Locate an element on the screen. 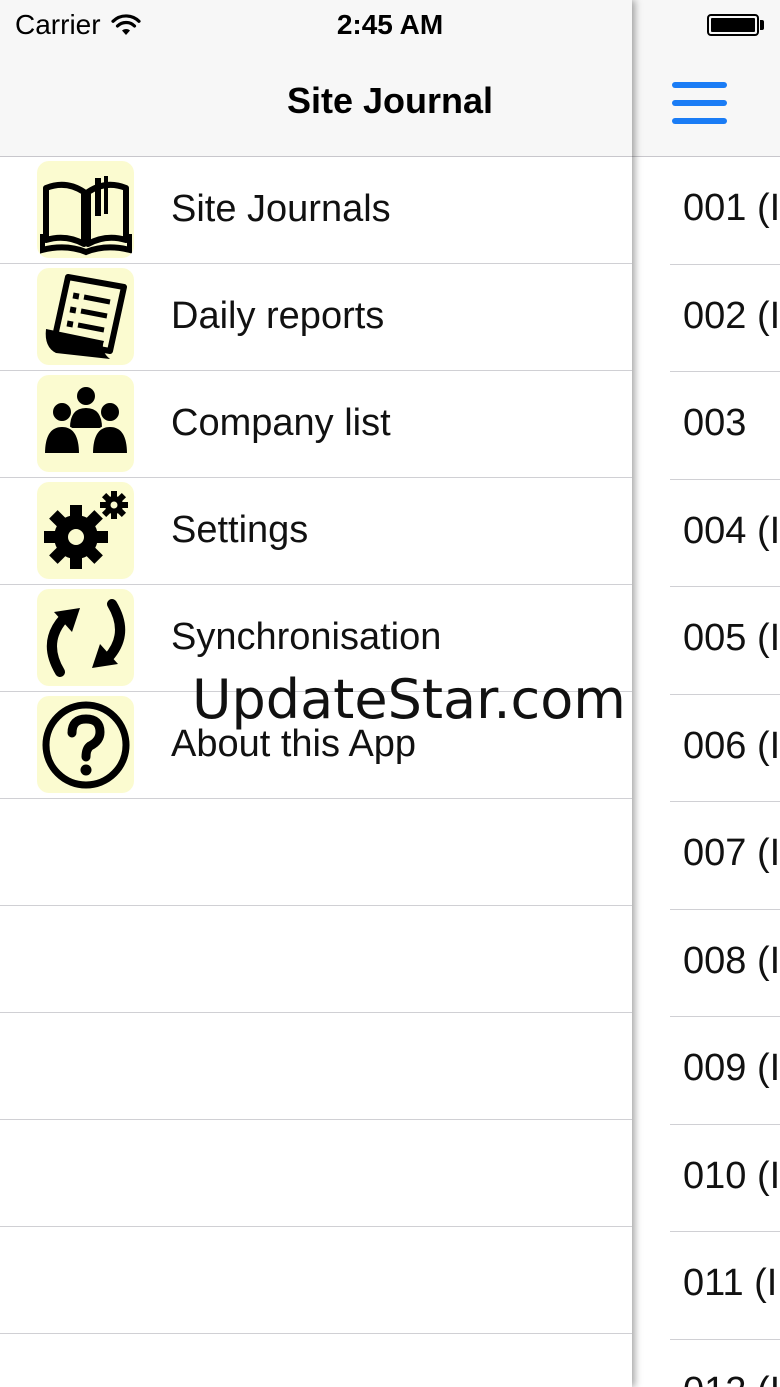  menu-item-label: Company list is located at coordinates (281, 423).